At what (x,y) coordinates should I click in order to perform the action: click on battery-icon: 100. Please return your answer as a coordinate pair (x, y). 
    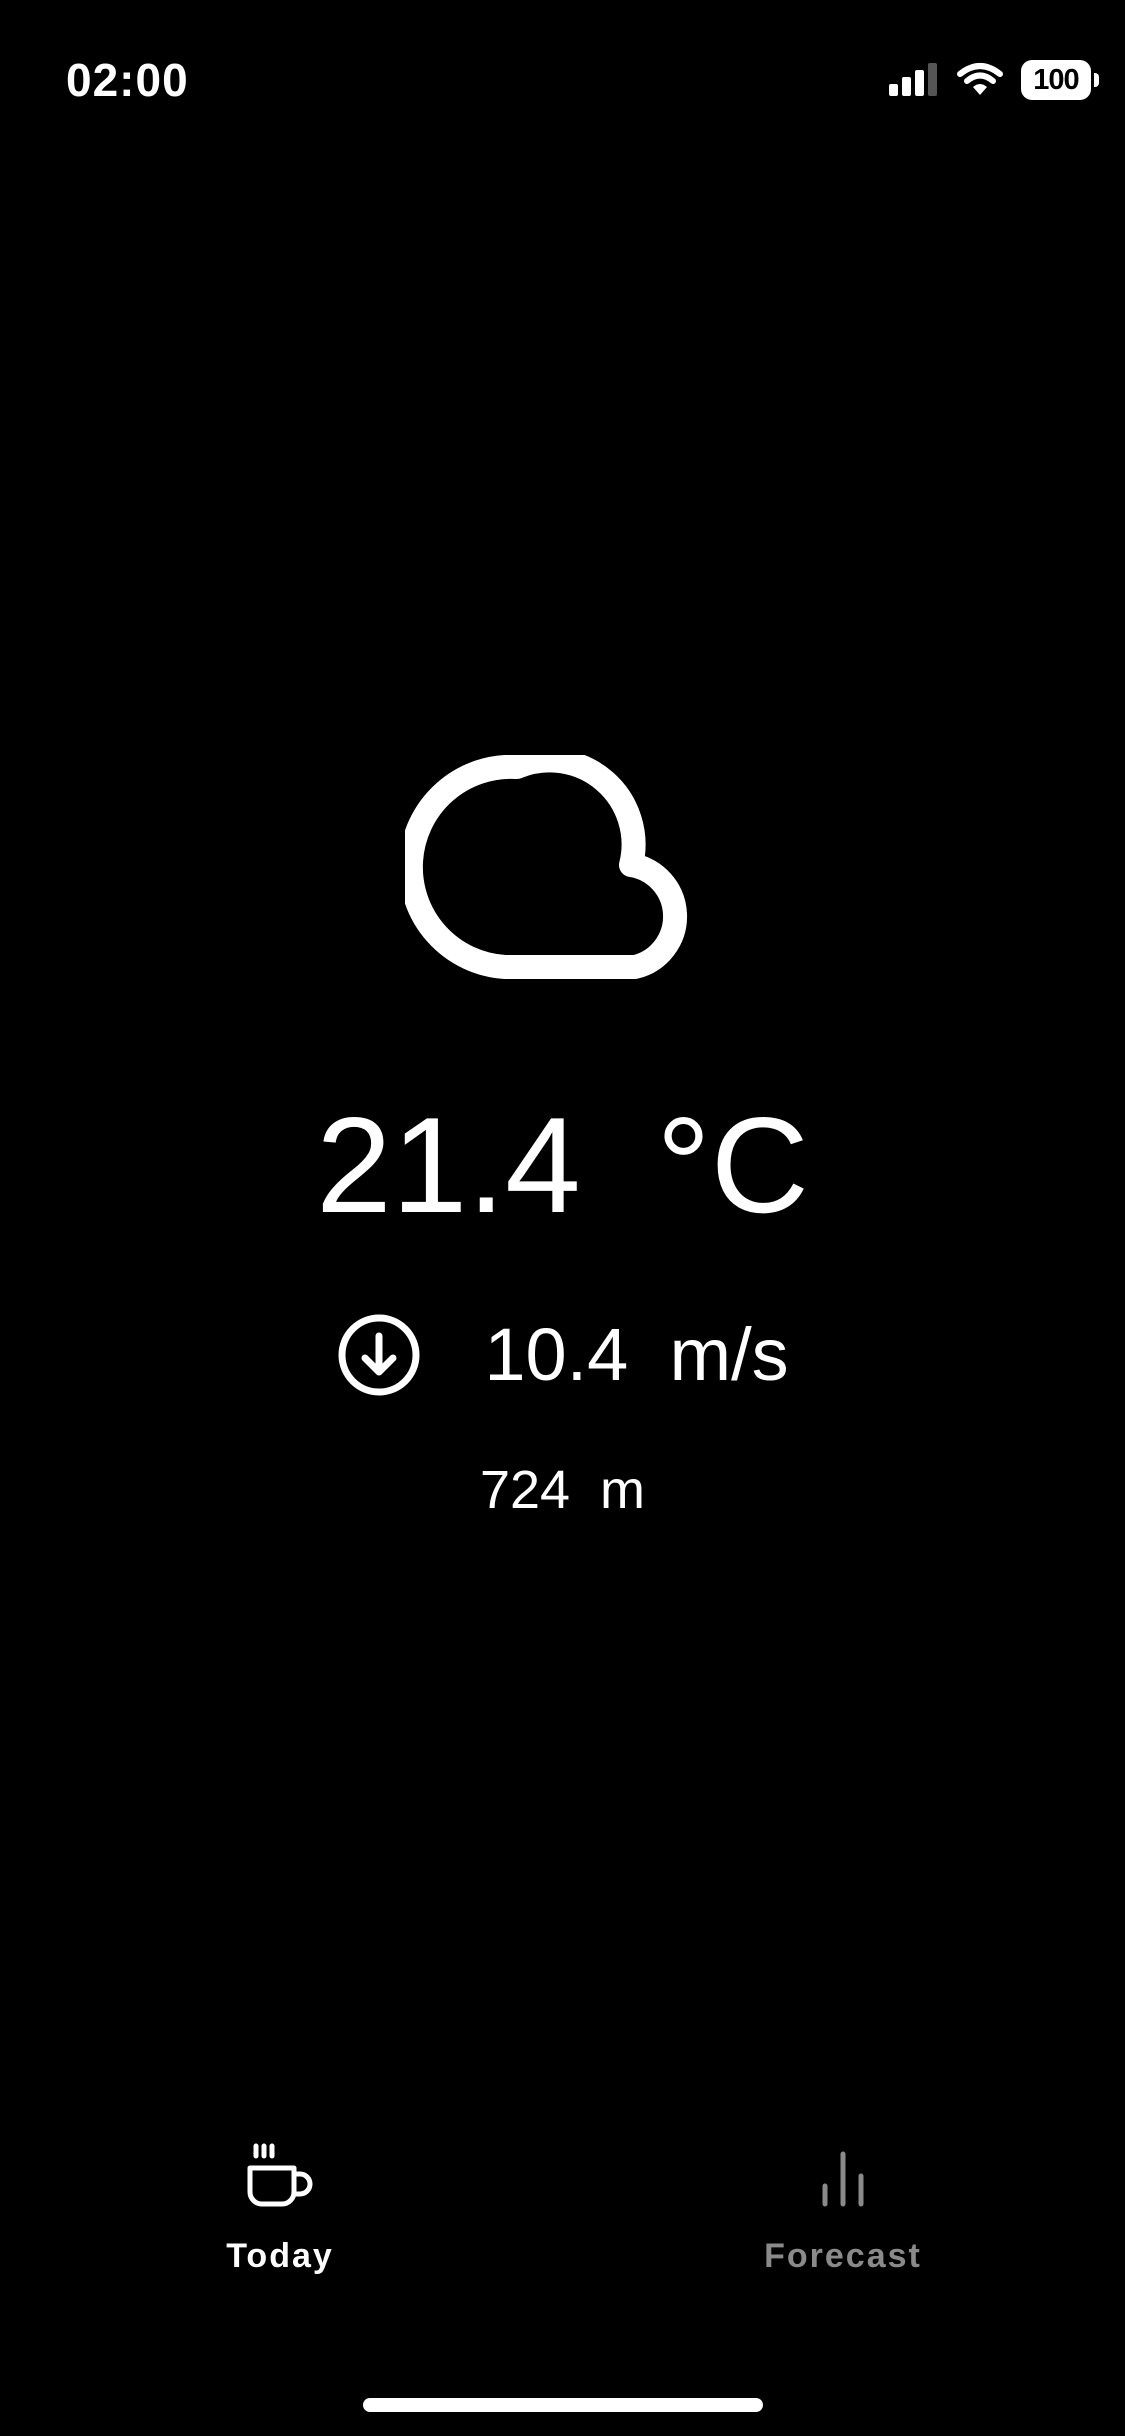
    Looking at the image, I should click on (1060, 80).